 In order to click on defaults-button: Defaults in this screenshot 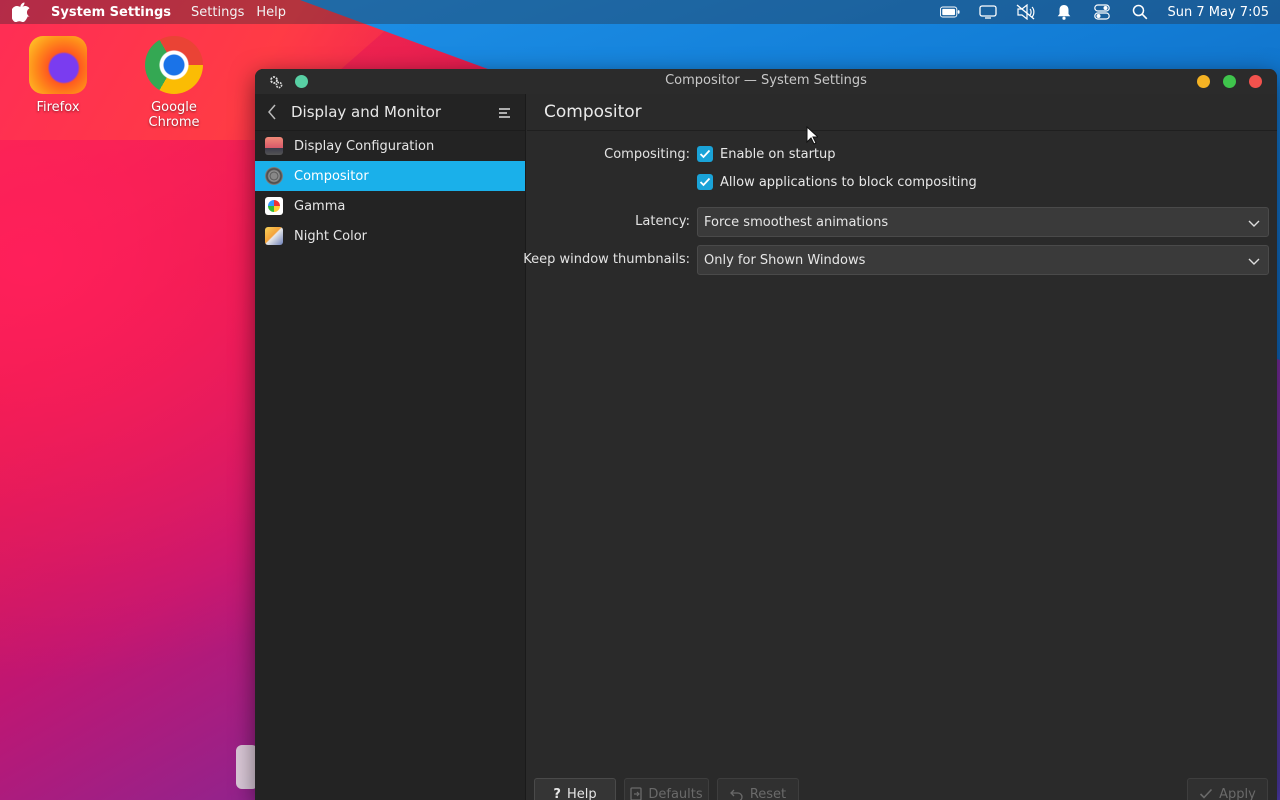, I will do `click(666, 789)`.